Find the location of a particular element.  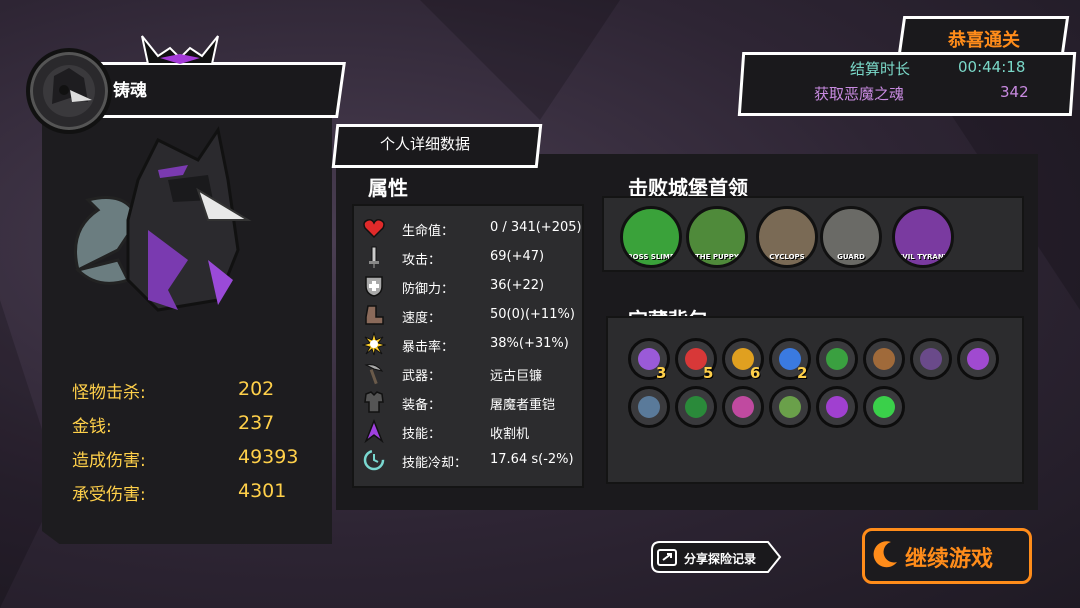

treasure-count: 2 is located at coordinates (802, 373).